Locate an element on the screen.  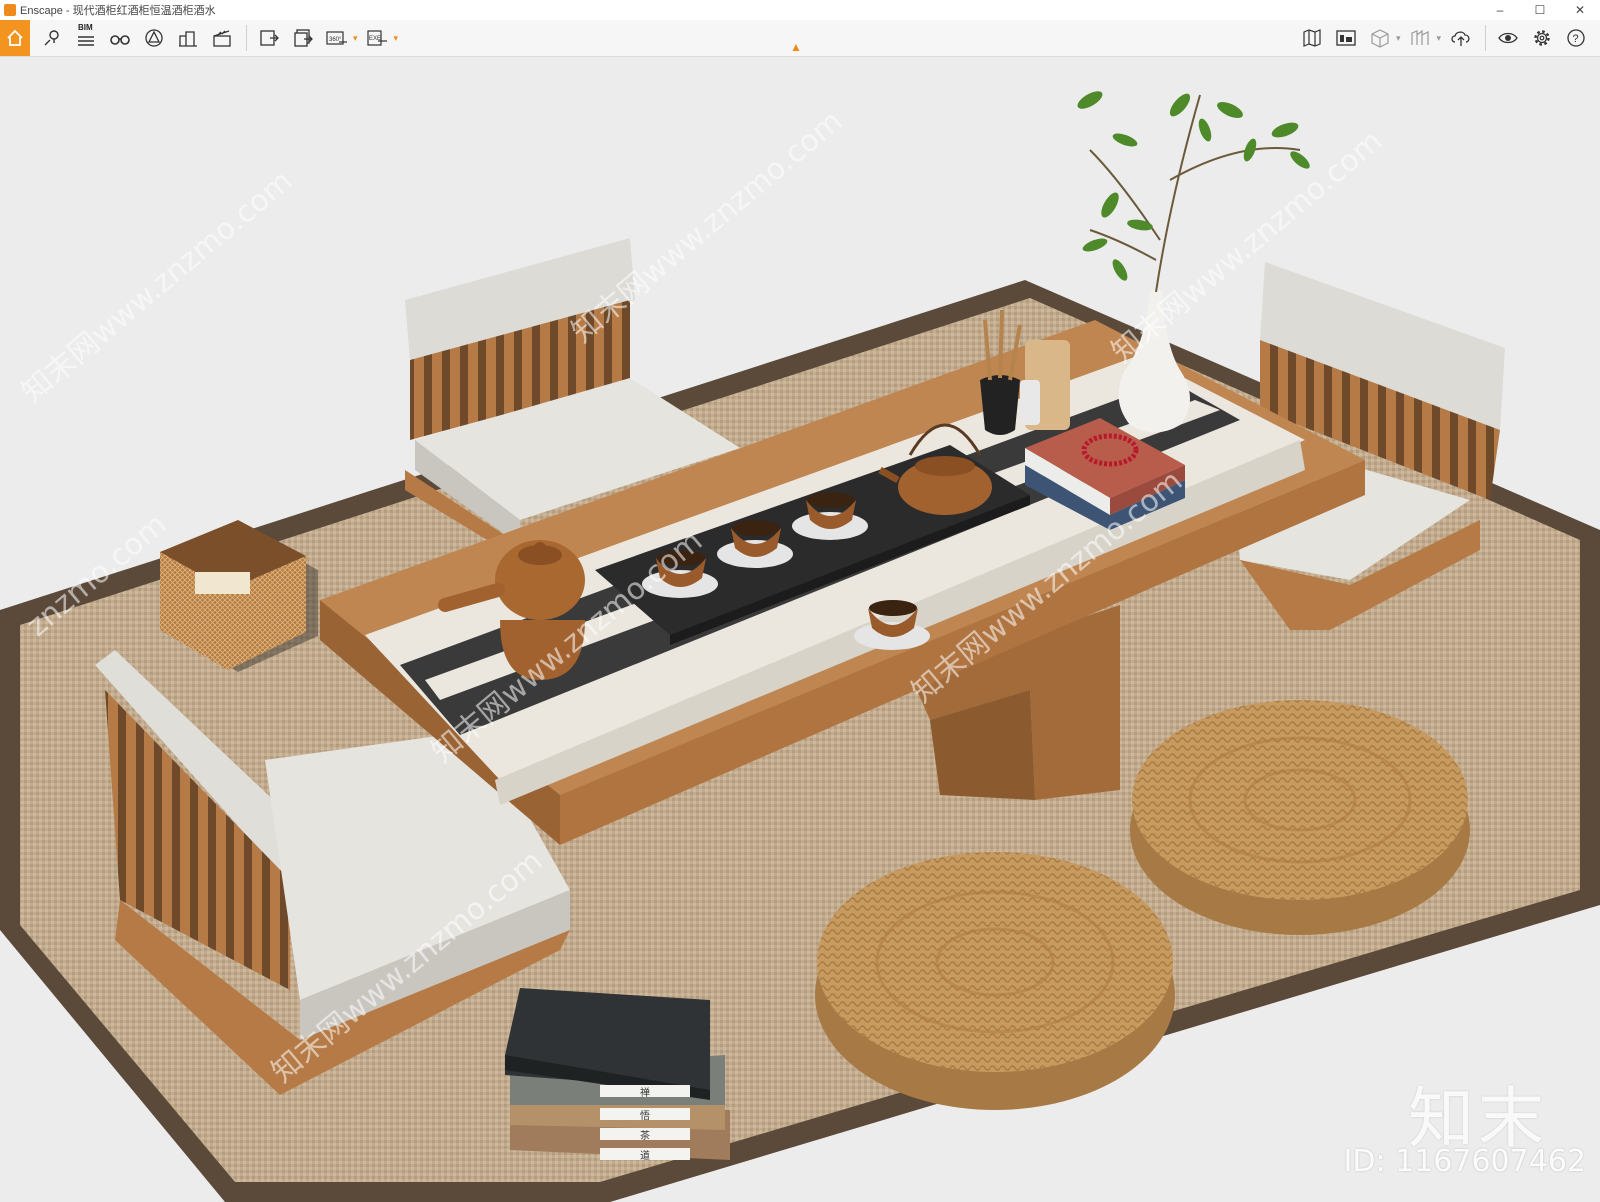
home-icon is located at coordinates (15, 37).